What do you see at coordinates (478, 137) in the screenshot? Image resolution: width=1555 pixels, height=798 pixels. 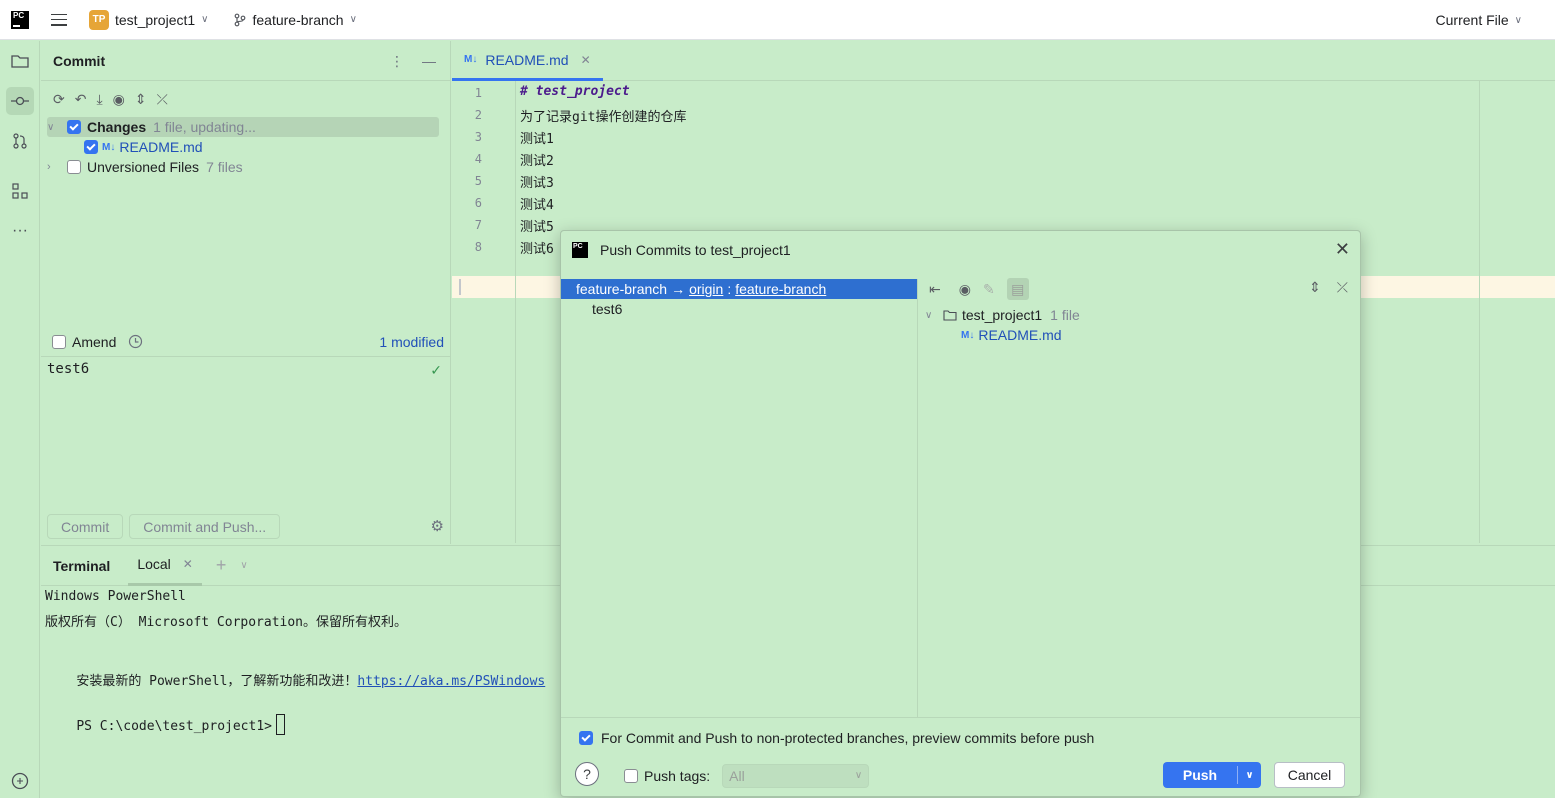 I see `line-number: 3` at bounding box center [478, 137].